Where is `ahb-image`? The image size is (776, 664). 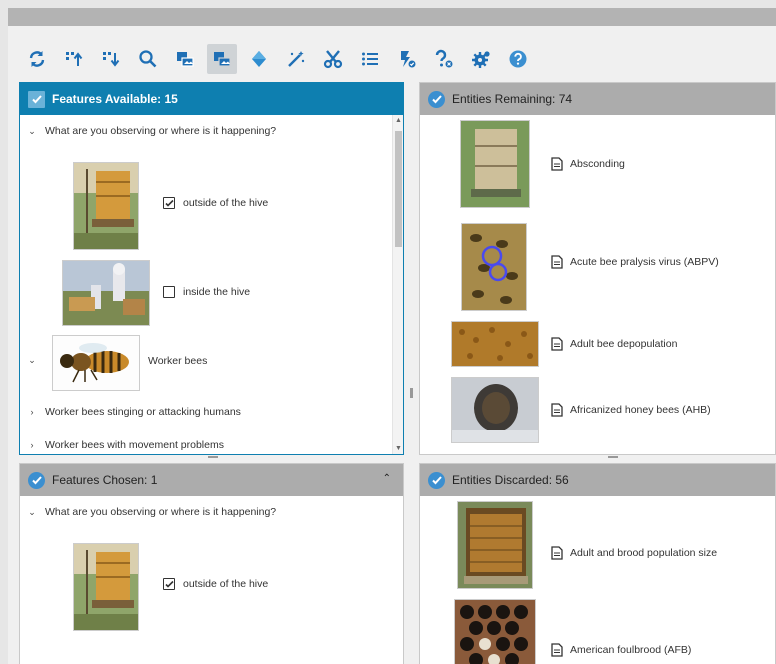
ahb-image is located at coordinates (495, 410).